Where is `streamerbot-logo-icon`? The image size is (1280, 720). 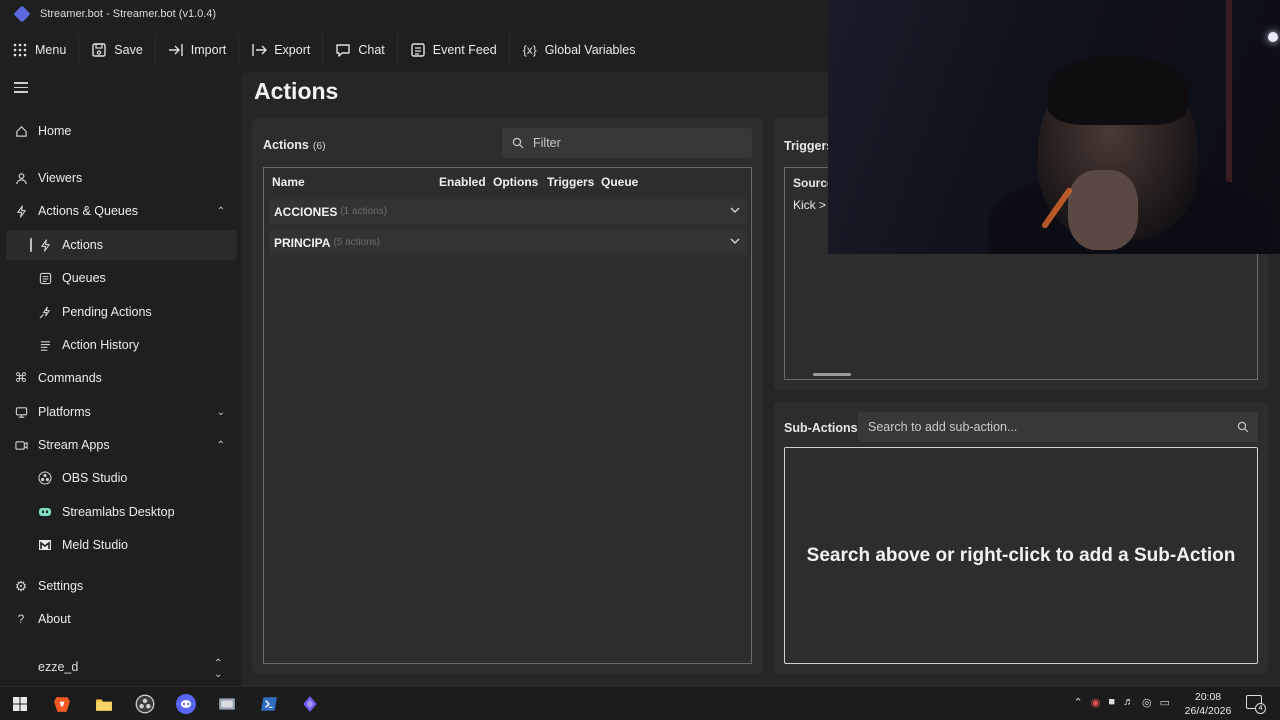 streamerbot-logo-icon is located at coordinates (22, 14).